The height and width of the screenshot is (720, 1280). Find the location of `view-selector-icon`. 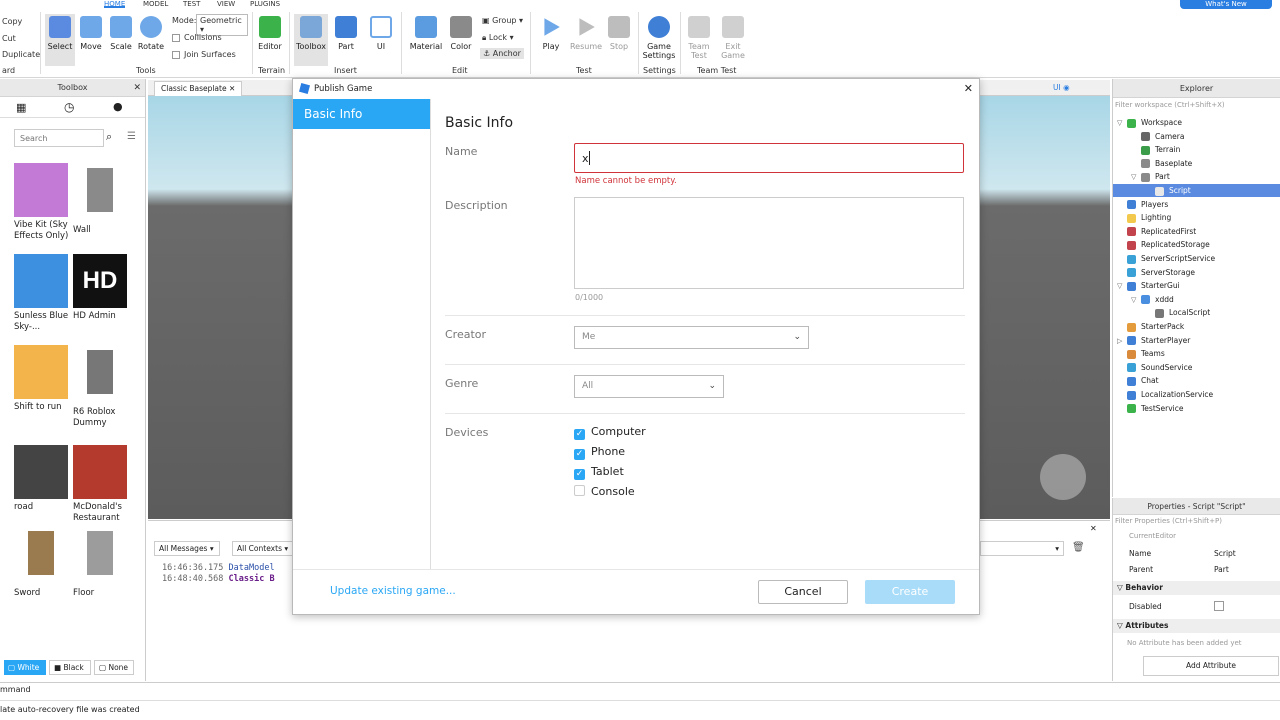

view-selector-icon is located at coordinates (1063, 477).